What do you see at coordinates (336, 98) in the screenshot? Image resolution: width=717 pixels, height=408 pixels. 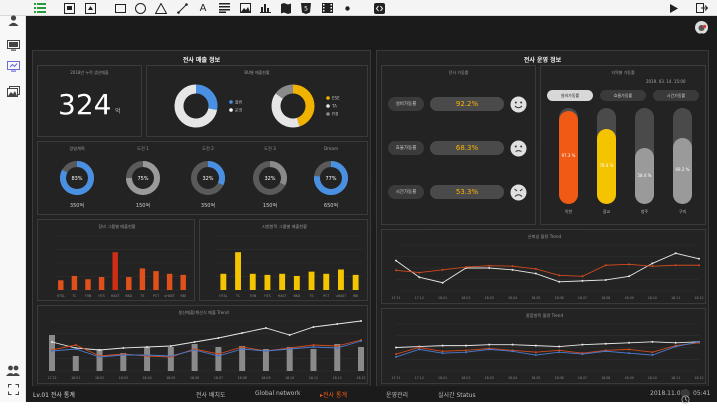 I see `legend-label: ESE` at bounding box center [336, 98].